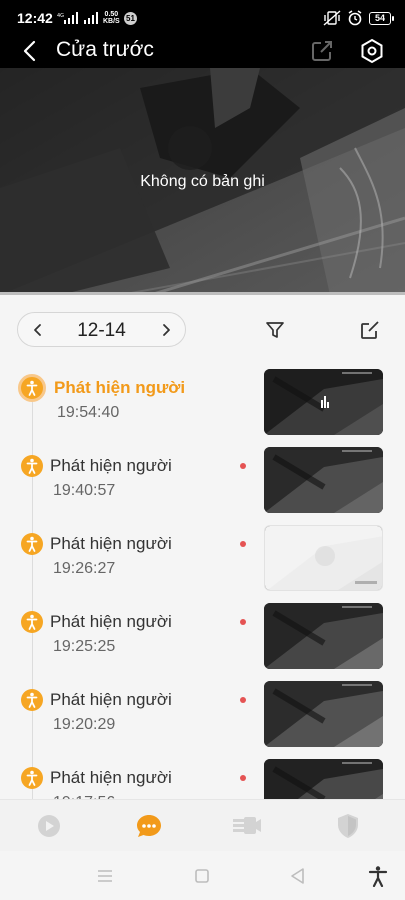 The image size is (405, 900). What do you see at coordinates (202, 560) in the screenshot?
I see `event-item: Phát hiện người 19:26:27` at bounding box center [202, 560].